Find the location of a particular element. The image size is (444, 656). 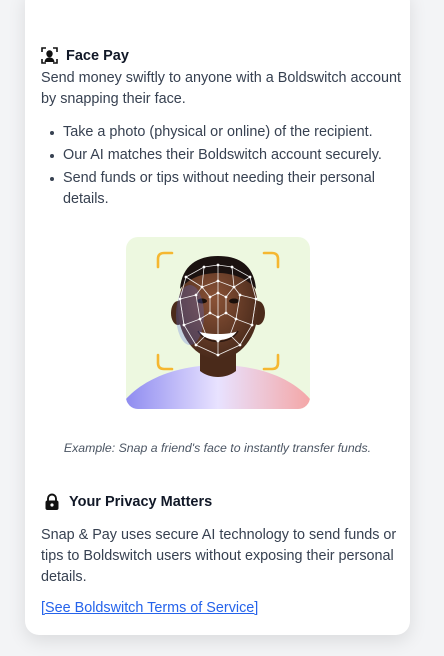

terms-of-service-link: [See Boldswitch Terms of Service] is located at coordinates (149, 608).